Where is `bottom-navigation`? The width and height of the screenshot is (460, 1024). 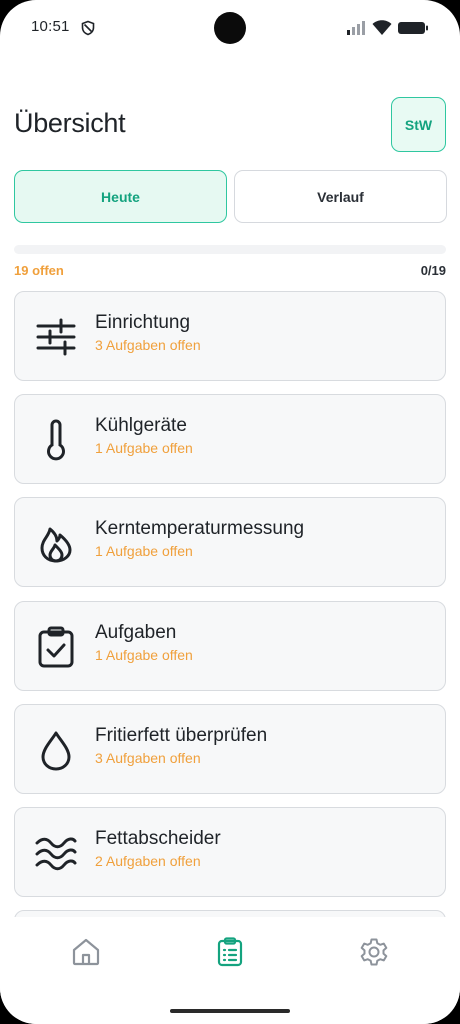 bottom-navigation is located at coordinates (230, 970).